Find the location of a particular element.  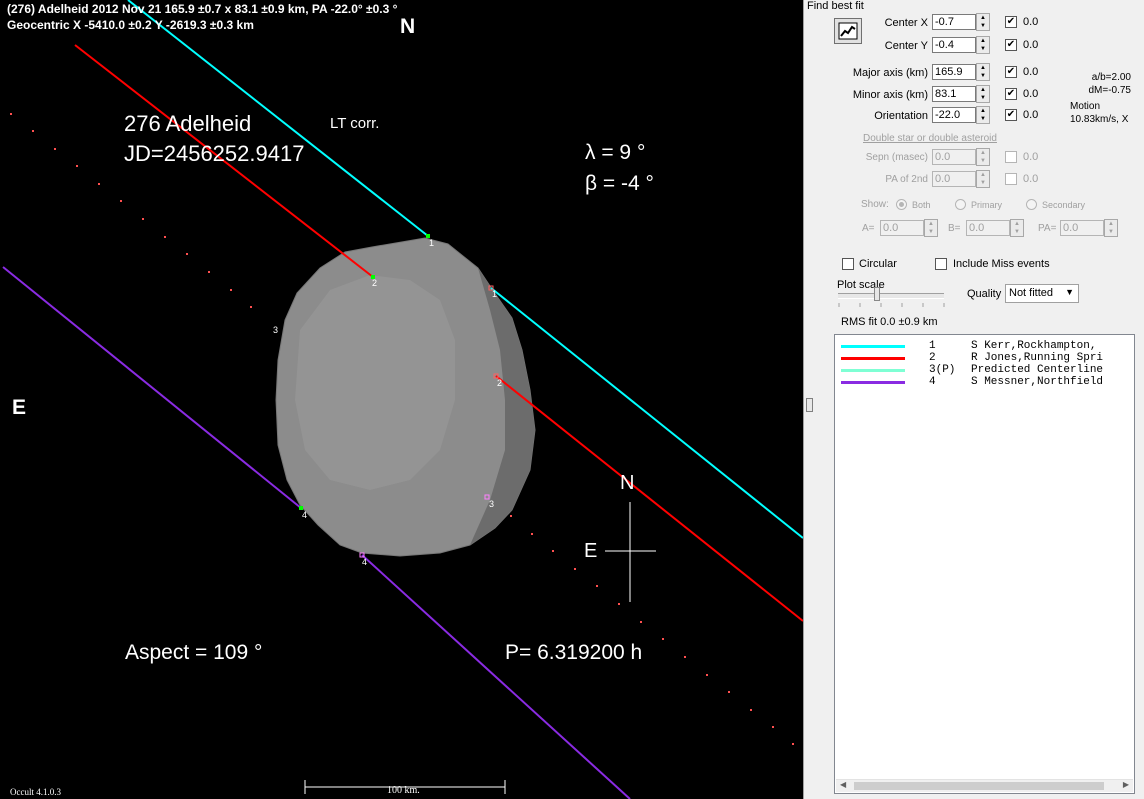

chord-label-3b: 3 is located at coordinates (492, 504).